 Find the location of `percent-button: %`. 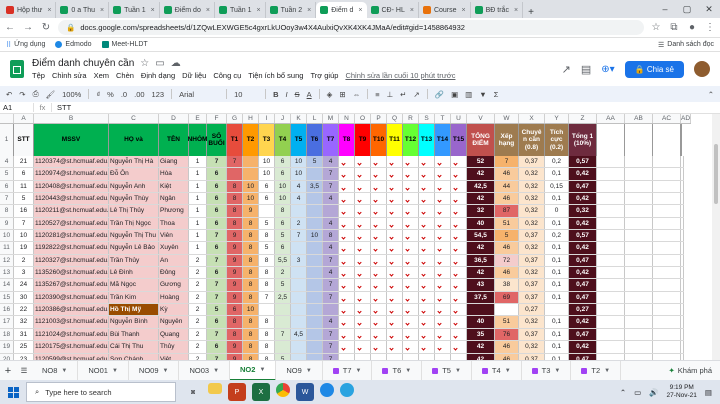

percent-button: % is located at coordinates (110, 94).